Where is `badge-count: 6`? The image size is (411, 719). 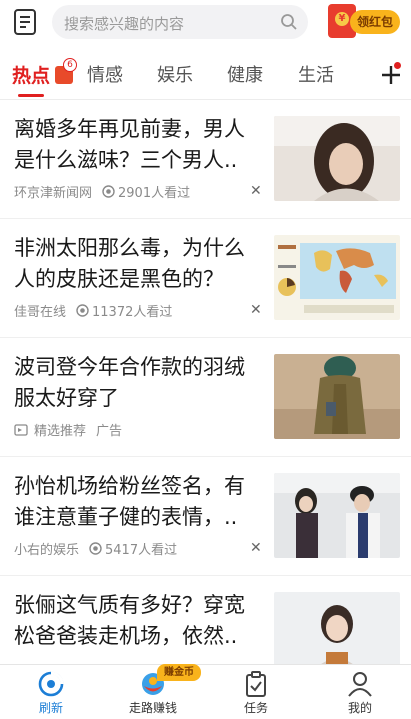 badge-count: 6 is located at coordinates (70, 65).